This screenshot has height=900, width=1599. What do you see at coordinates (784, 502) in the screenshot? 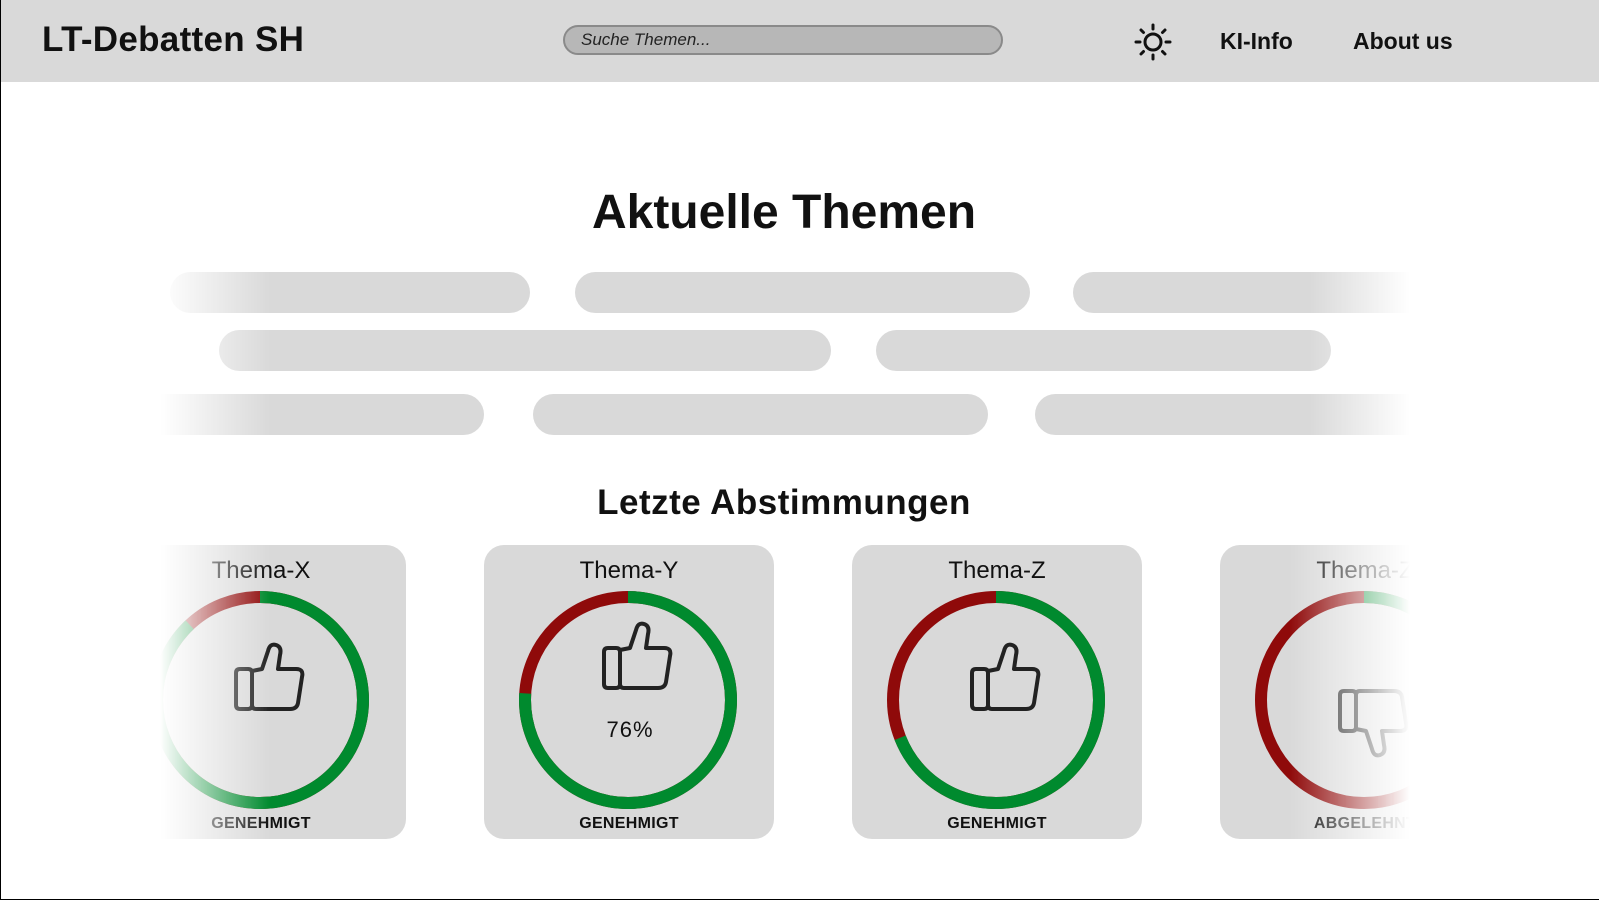
I see `votes-heading: Letzte Abstimmungen` at bounding box center [784, 502].